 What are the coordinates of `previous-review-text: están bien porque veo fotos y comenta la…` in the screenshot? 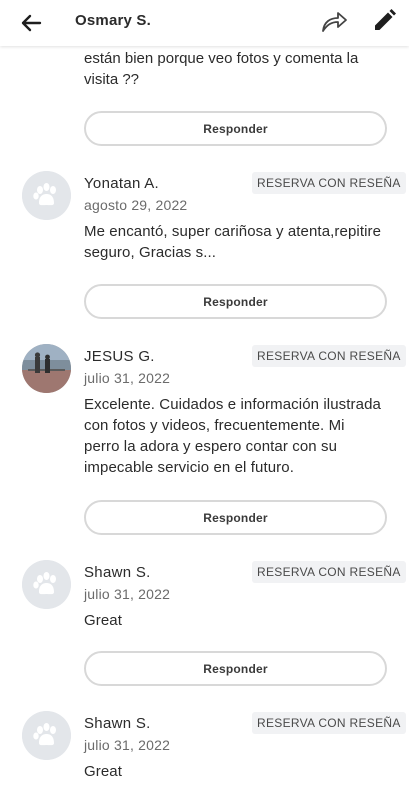 It's located at (221, 69).